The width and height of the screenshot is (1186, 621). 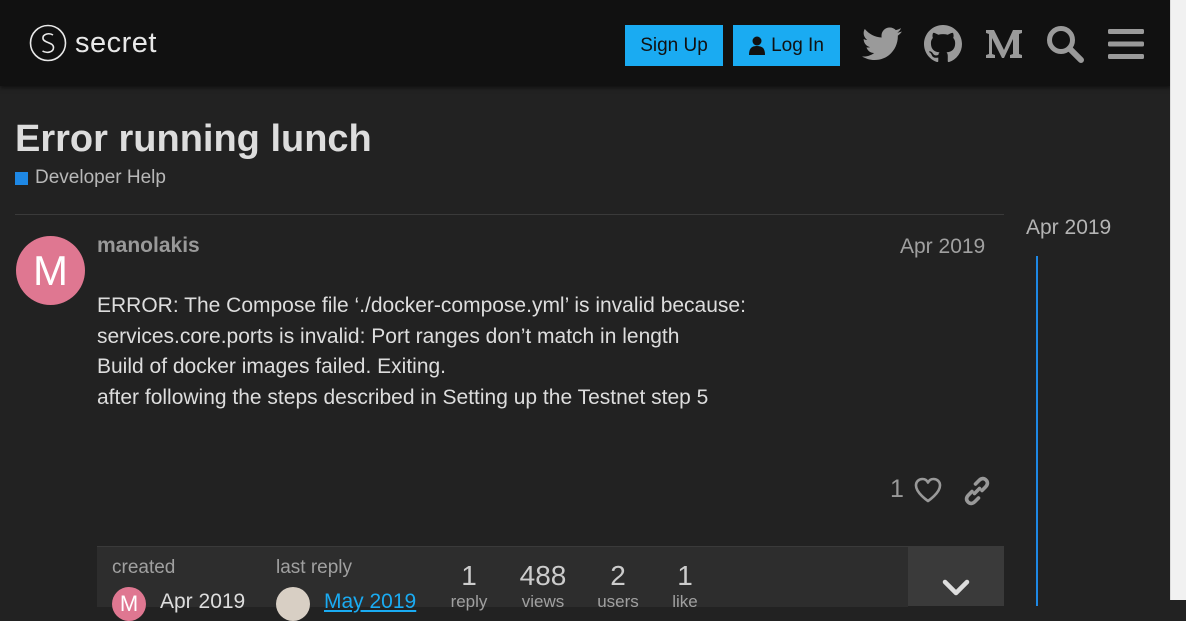 I want to click on last-reply-label: last reply, so click(x=314, y=567).